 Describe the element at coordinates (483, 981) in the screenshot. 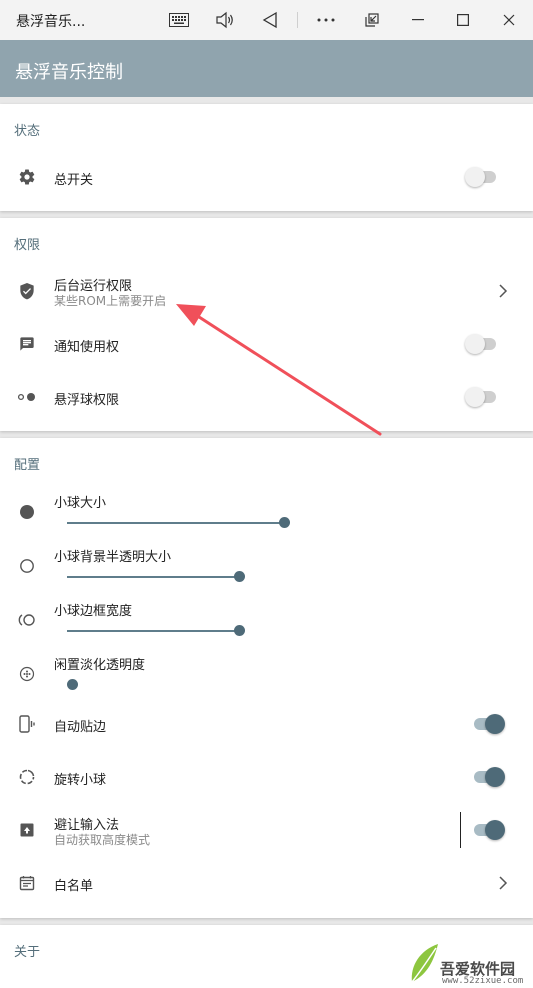

I see `watermark-url: www.52zixue.com` at that location.